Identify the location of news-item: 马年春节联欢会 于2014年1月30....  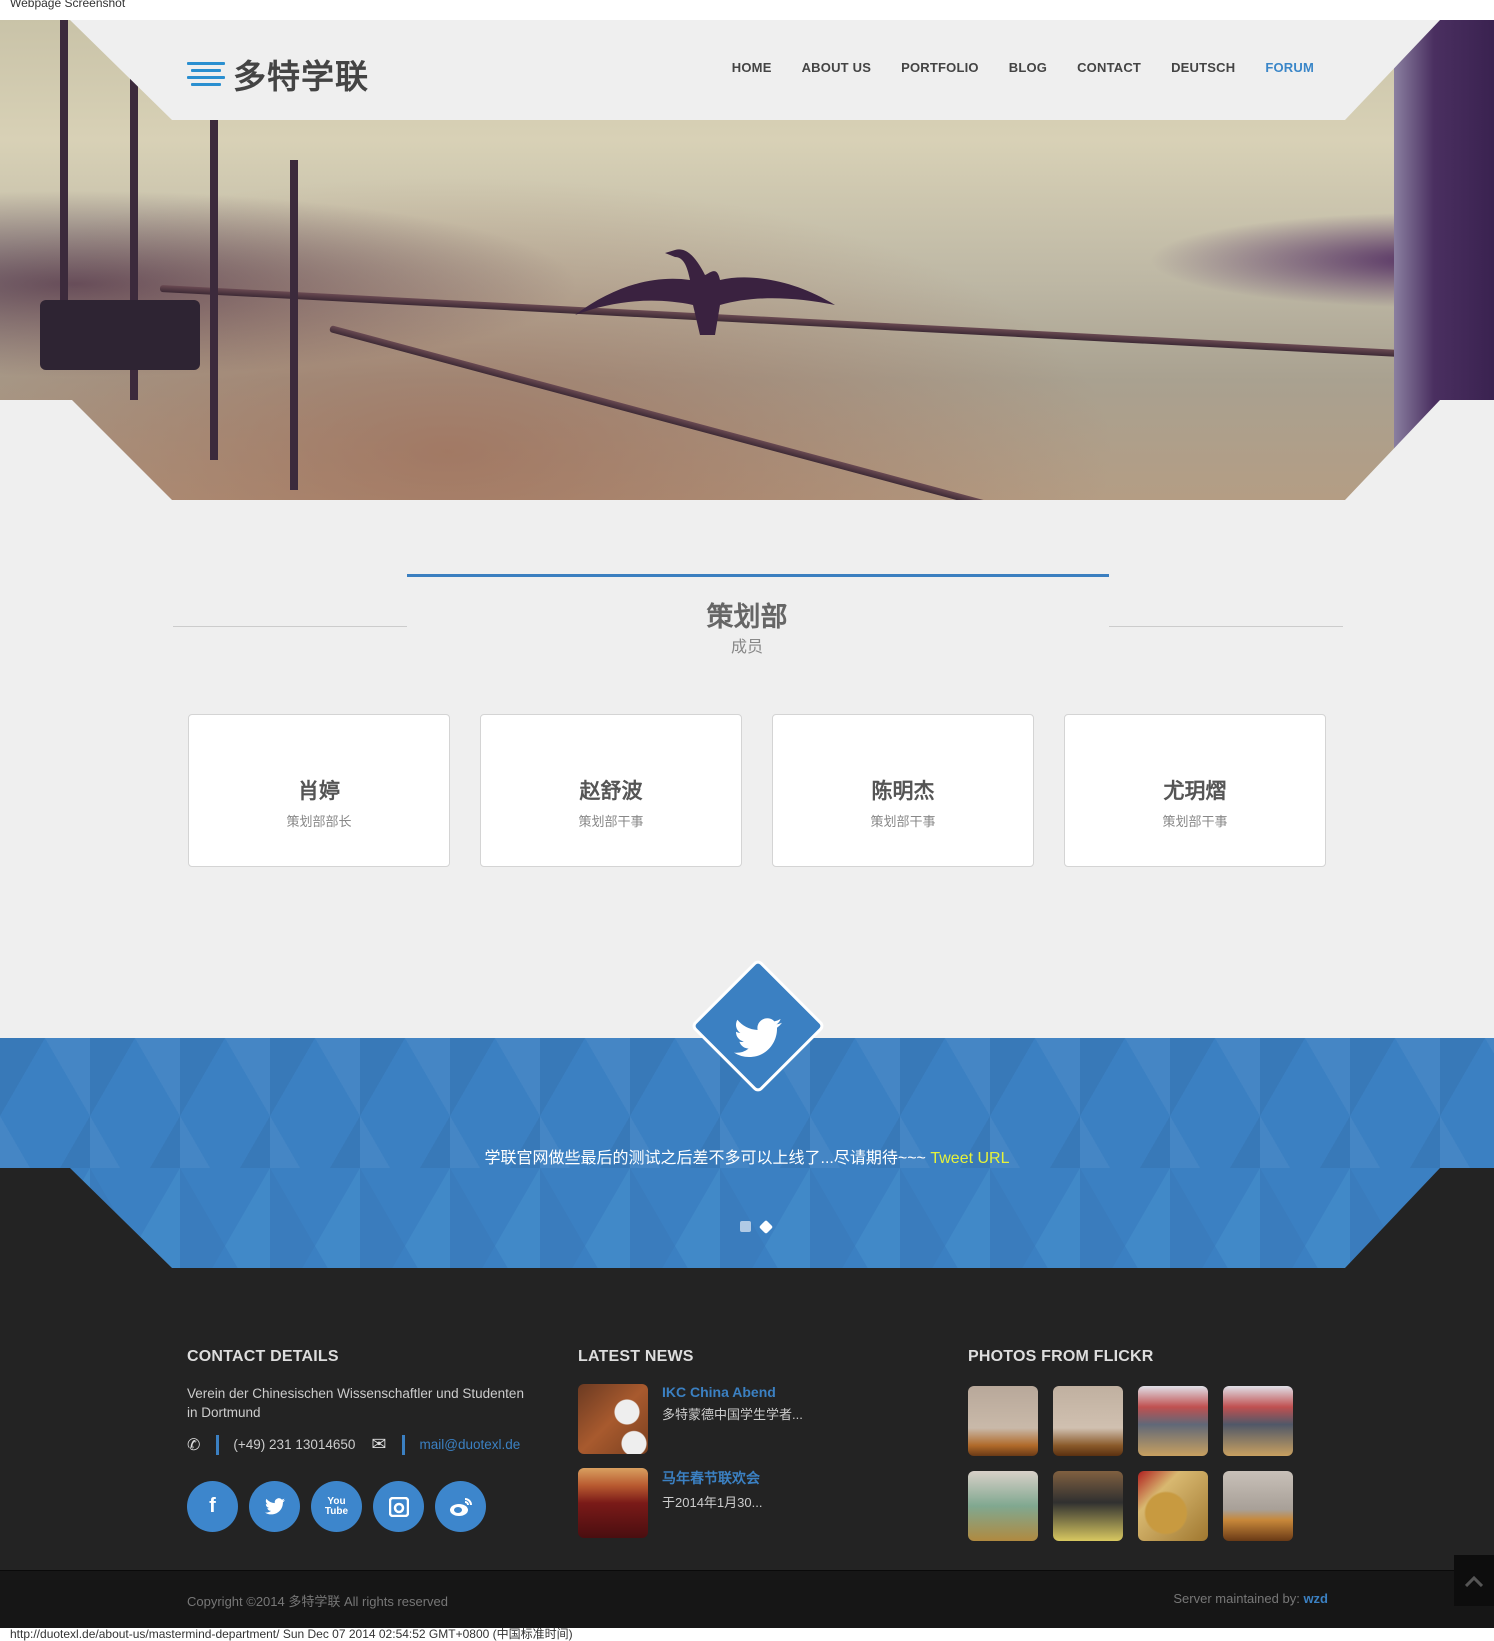
(690, 1503).